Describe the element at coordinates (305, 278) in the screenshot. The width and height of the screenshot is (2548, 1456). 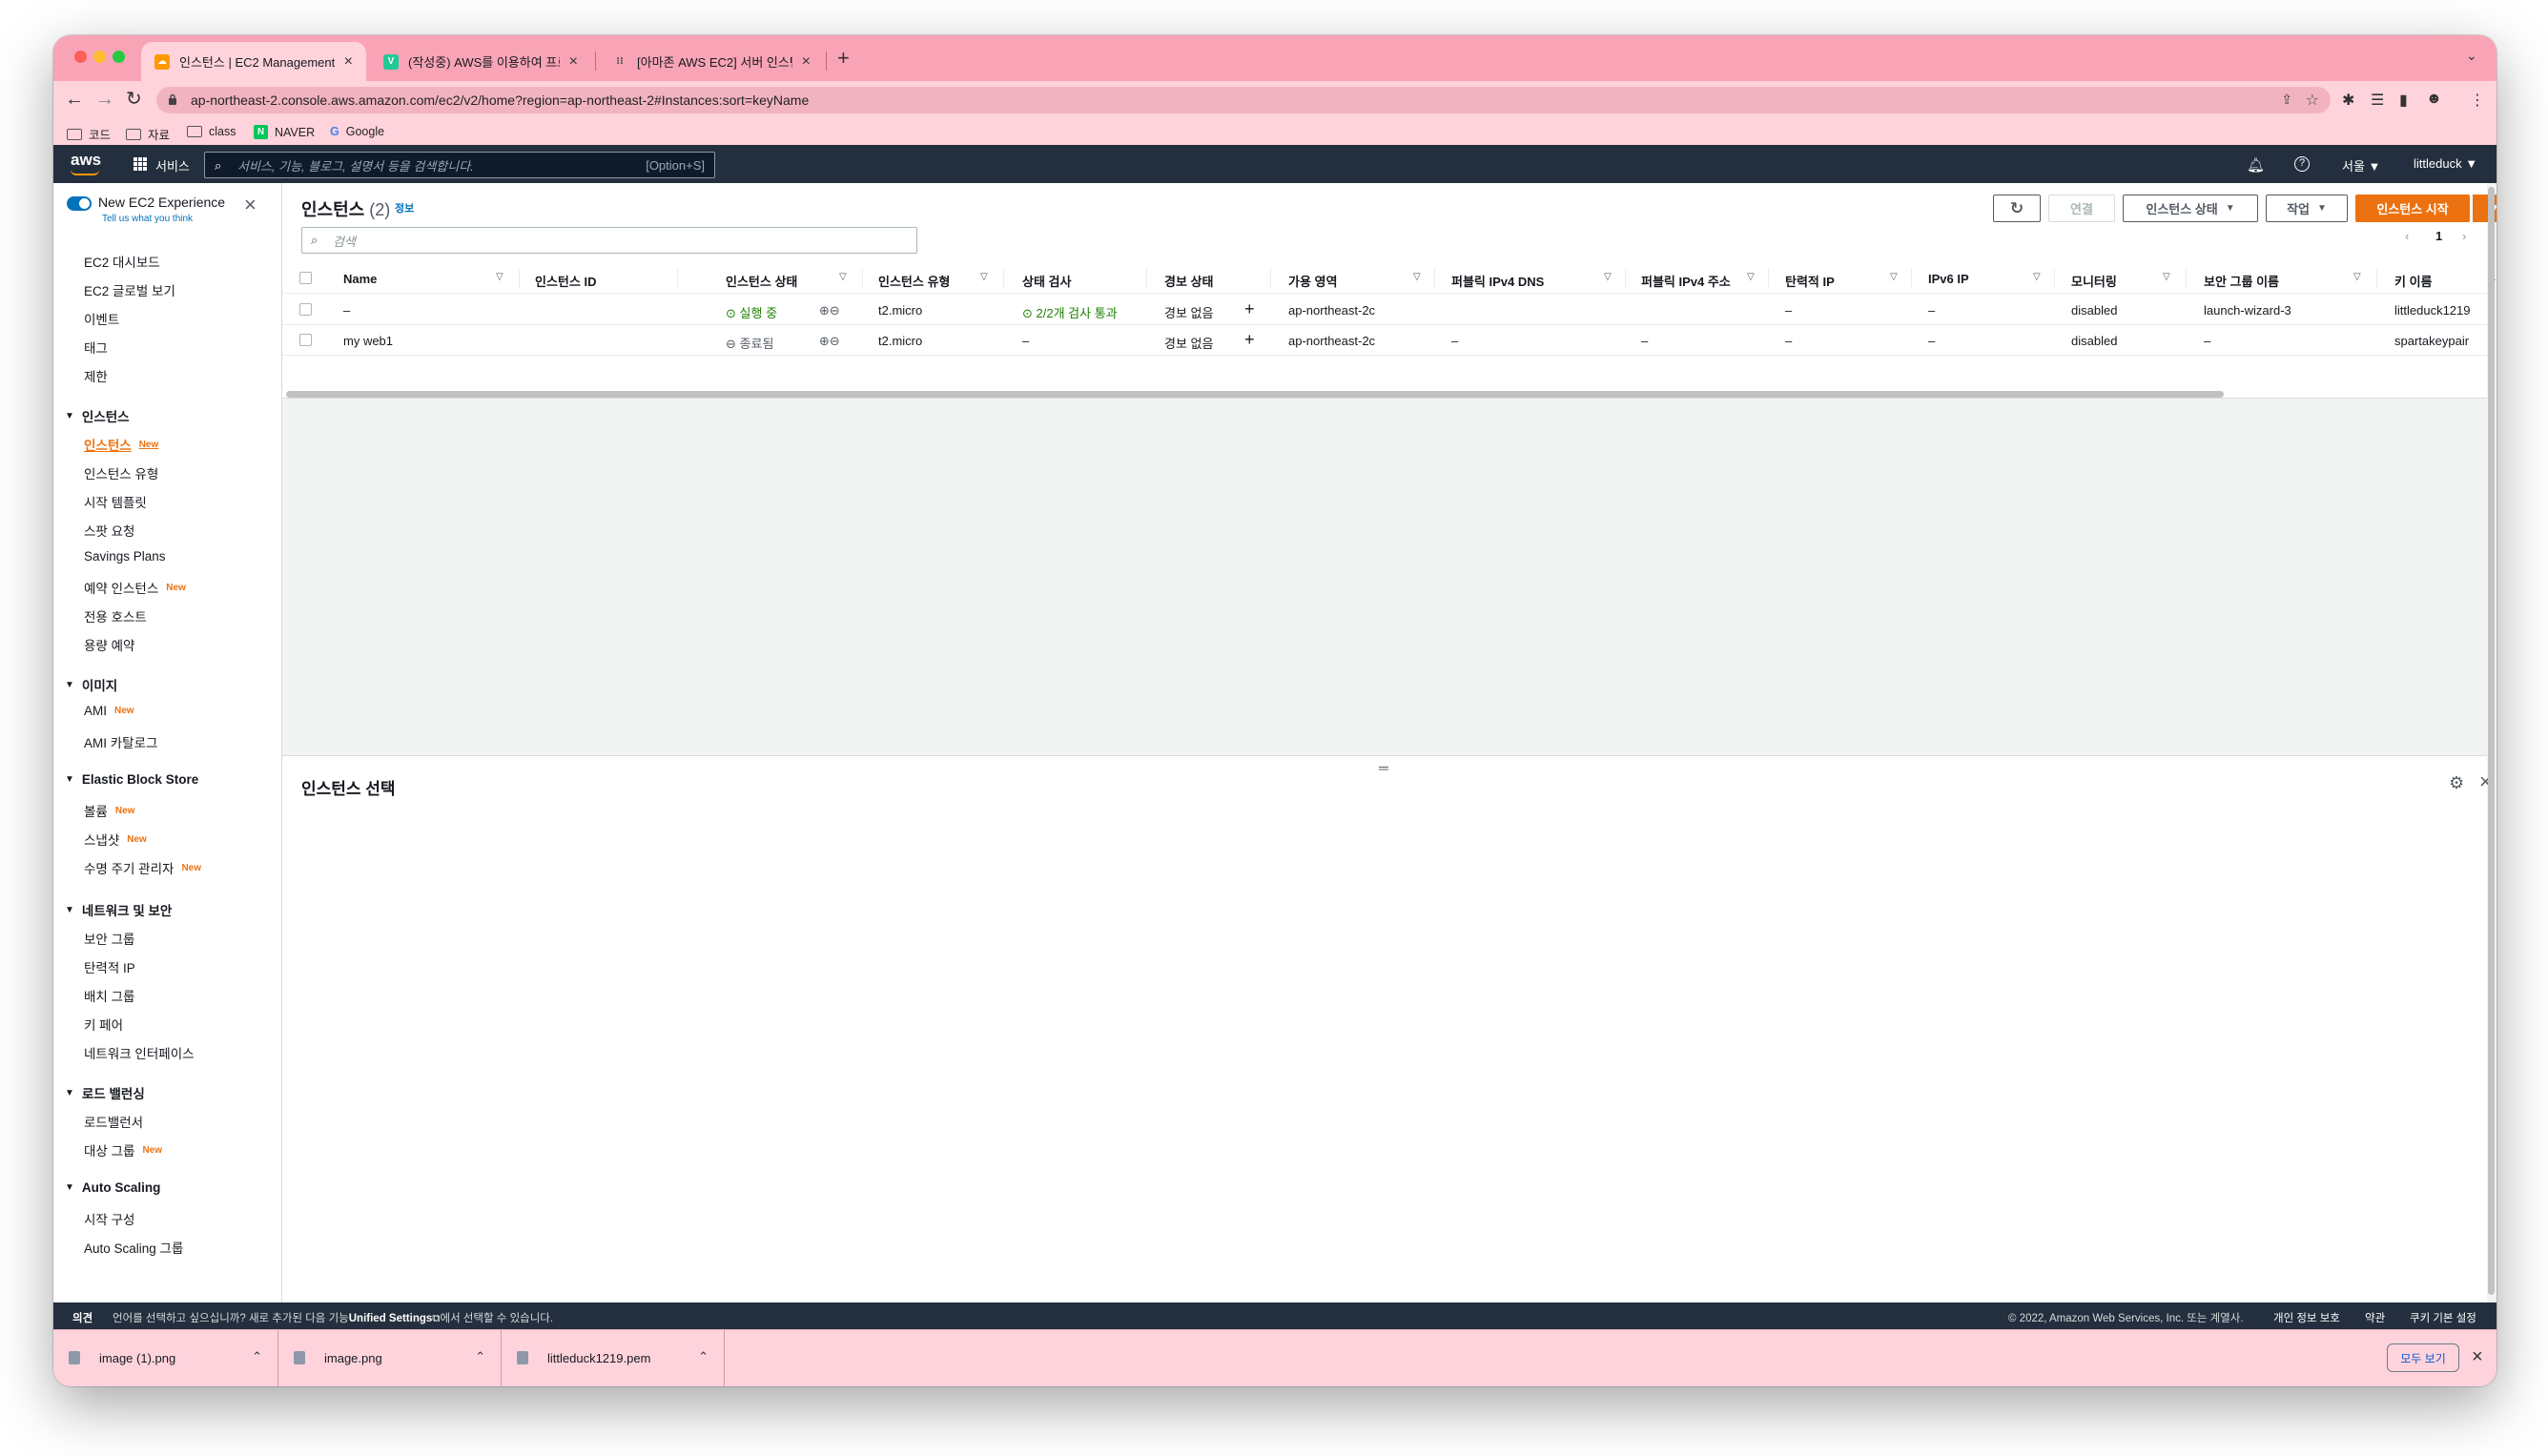
I see `select-all-checkbox` at that location.